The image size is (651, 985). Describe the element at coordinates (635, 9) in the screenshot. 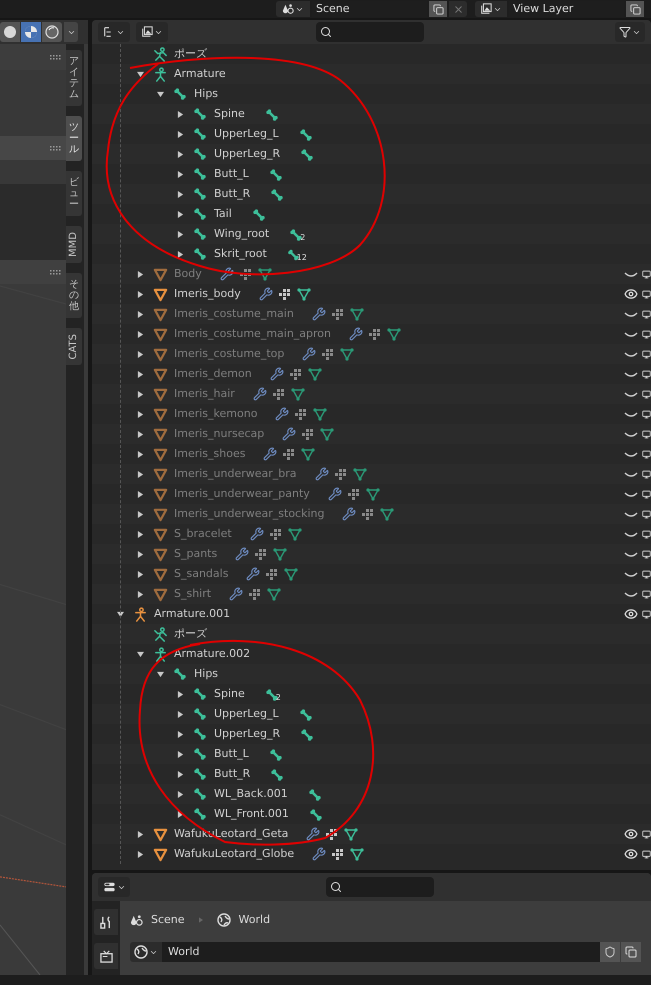

I see `new-view-layer-button` at that location.